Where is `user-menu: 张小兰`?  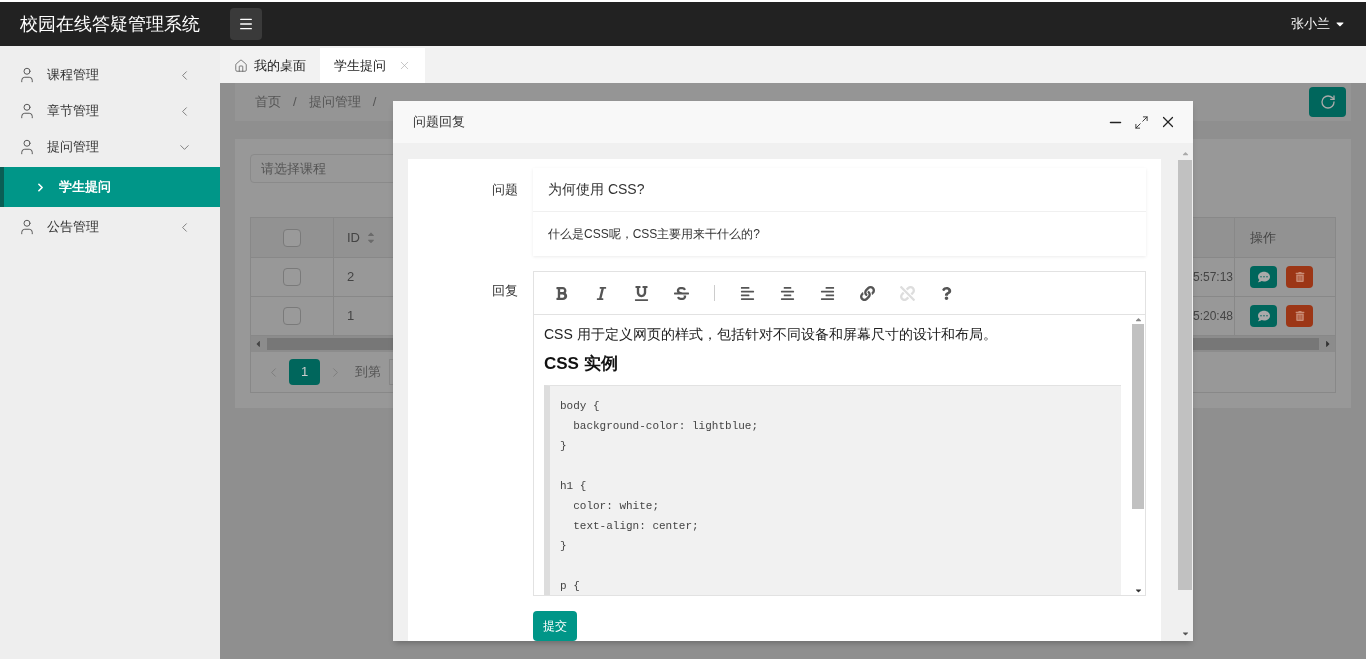
user-menu: 张小兰 is located at coordinates (1318, 24).